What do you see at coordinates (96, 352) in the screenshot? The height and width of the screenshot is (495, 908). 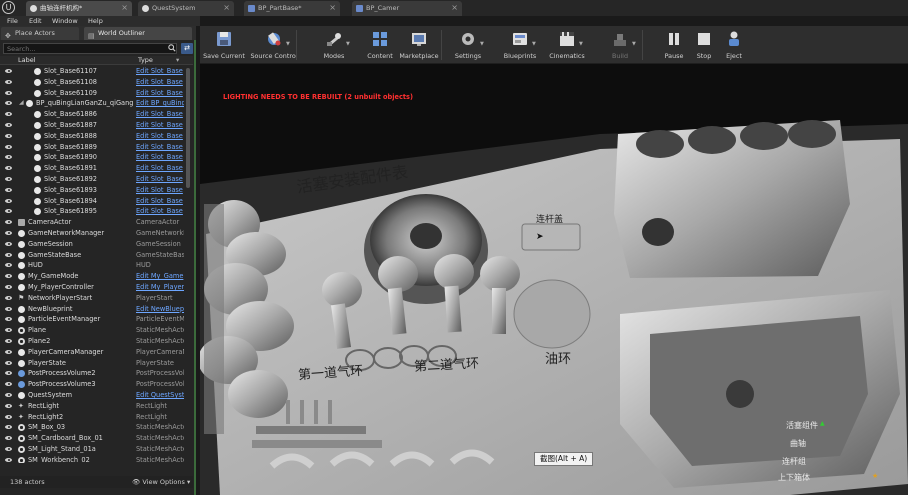 I see `outliner-row: PlayerCameraManager PlayerCameraMa` at bounding box center [96, 352].